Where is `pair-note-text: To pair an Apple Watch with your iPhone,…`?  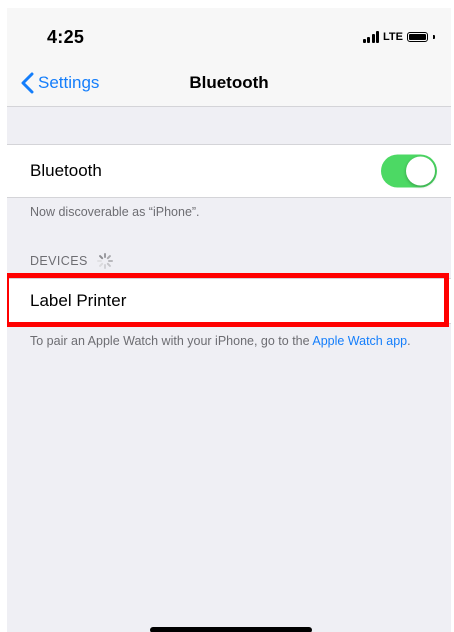 pair-note-text: To pair an Apple Watch with your iPhone,… is located at coordinates (171, 341).